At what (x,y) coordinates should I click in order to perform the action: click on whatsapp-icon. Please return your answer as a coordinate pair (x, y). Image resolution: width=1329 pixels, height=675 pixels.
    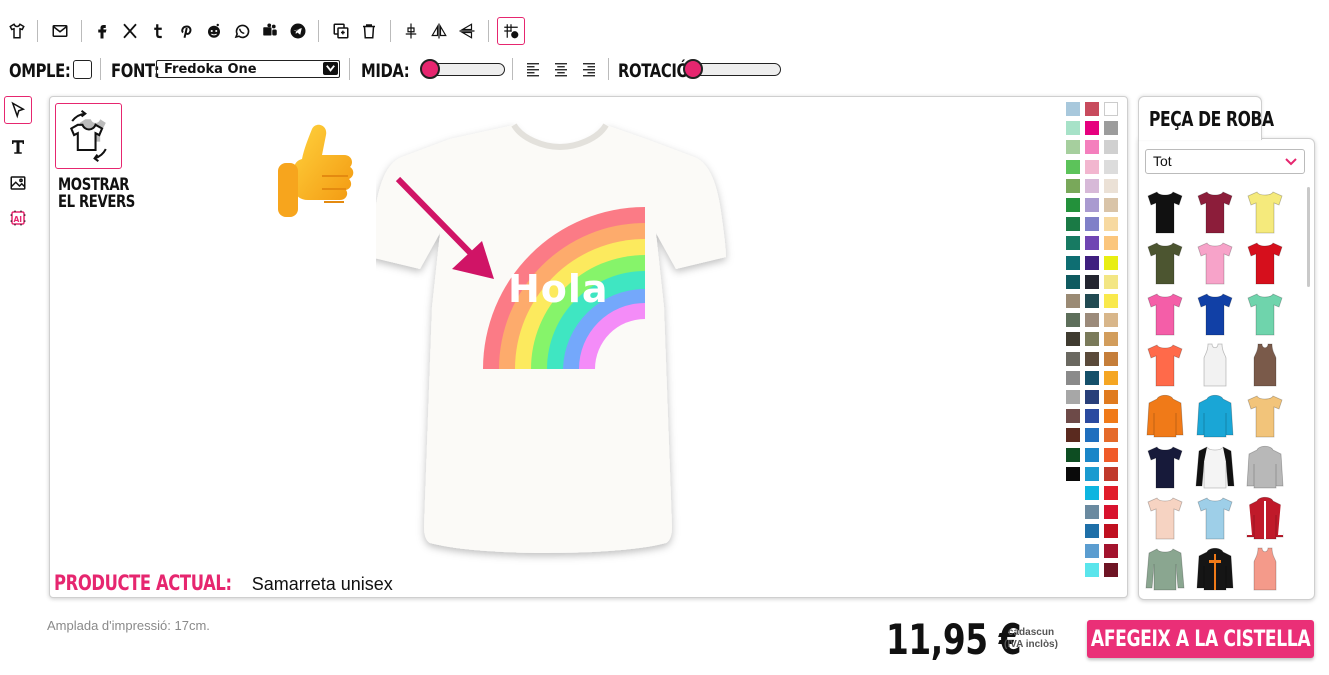
    Looking at the image, I should click on (242, 31).